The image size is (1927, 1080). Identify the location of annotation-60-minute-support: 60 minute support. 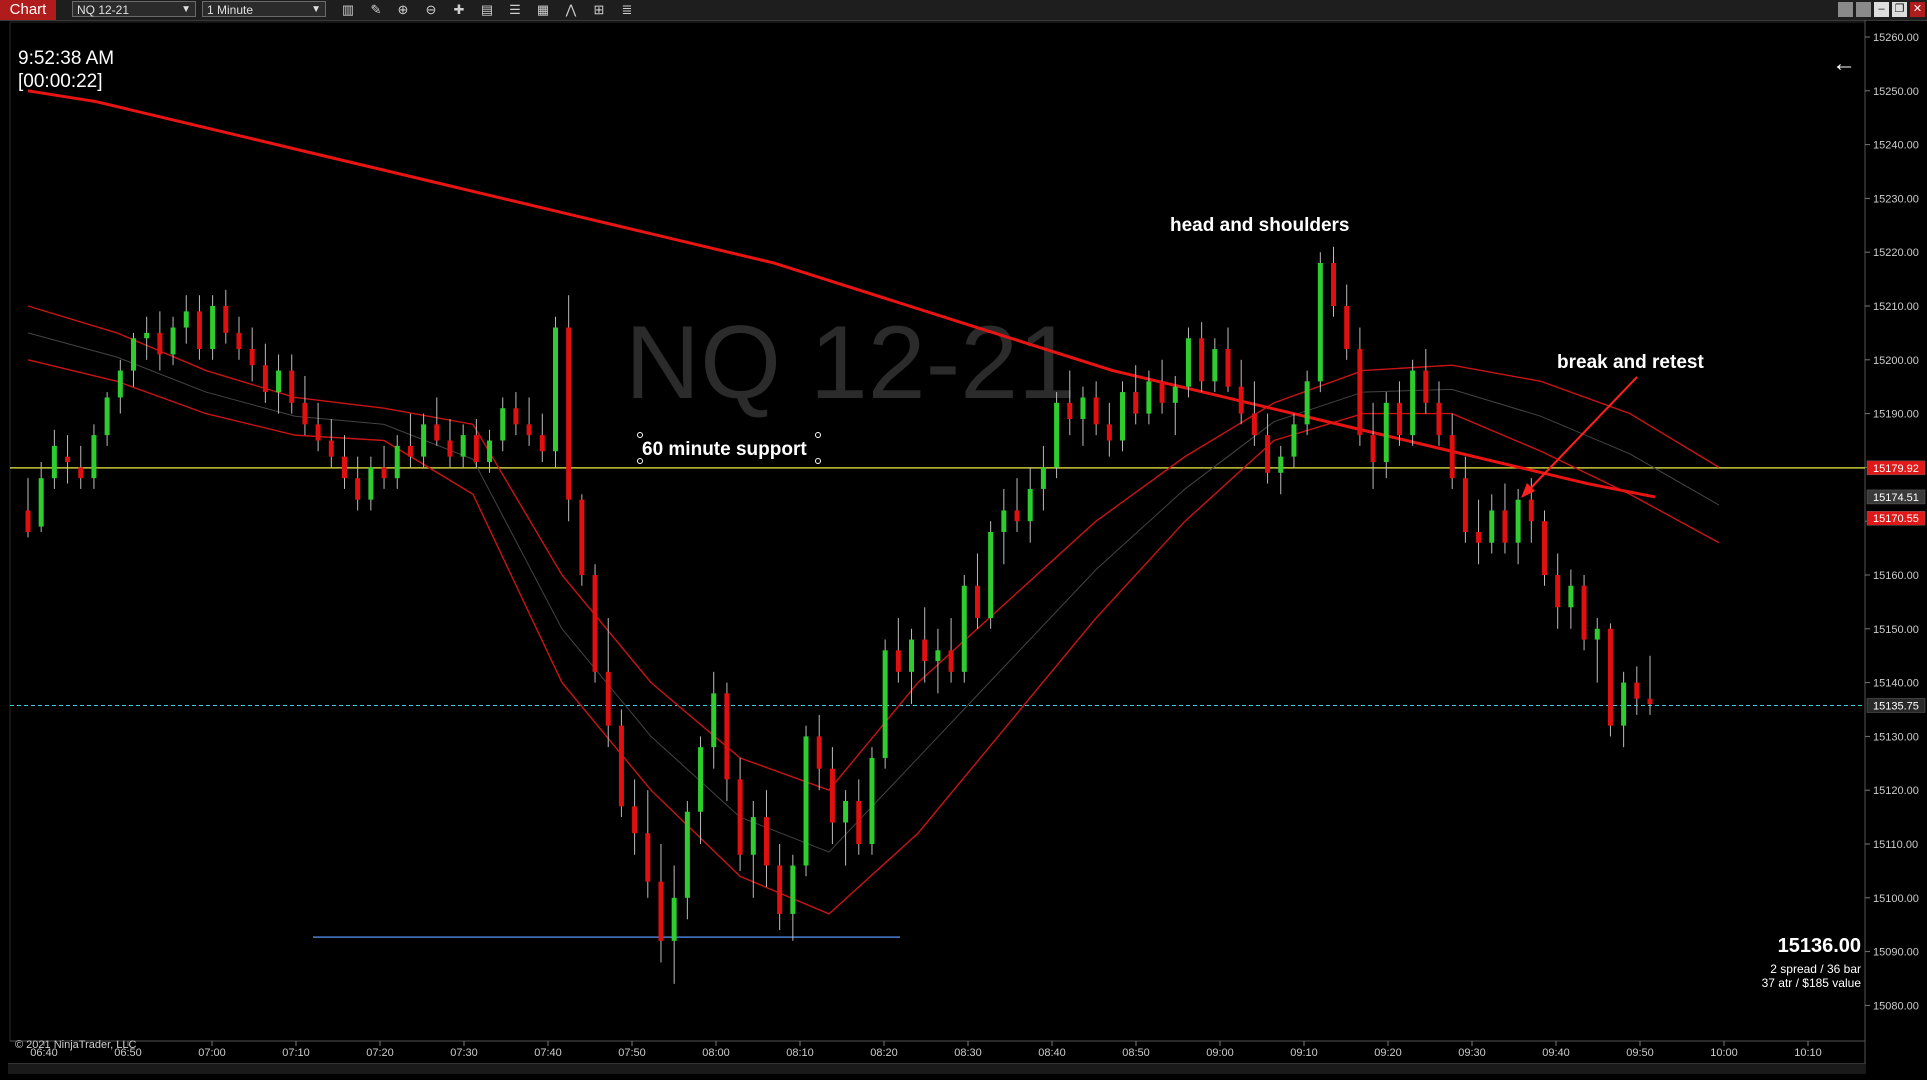
(724, 450).